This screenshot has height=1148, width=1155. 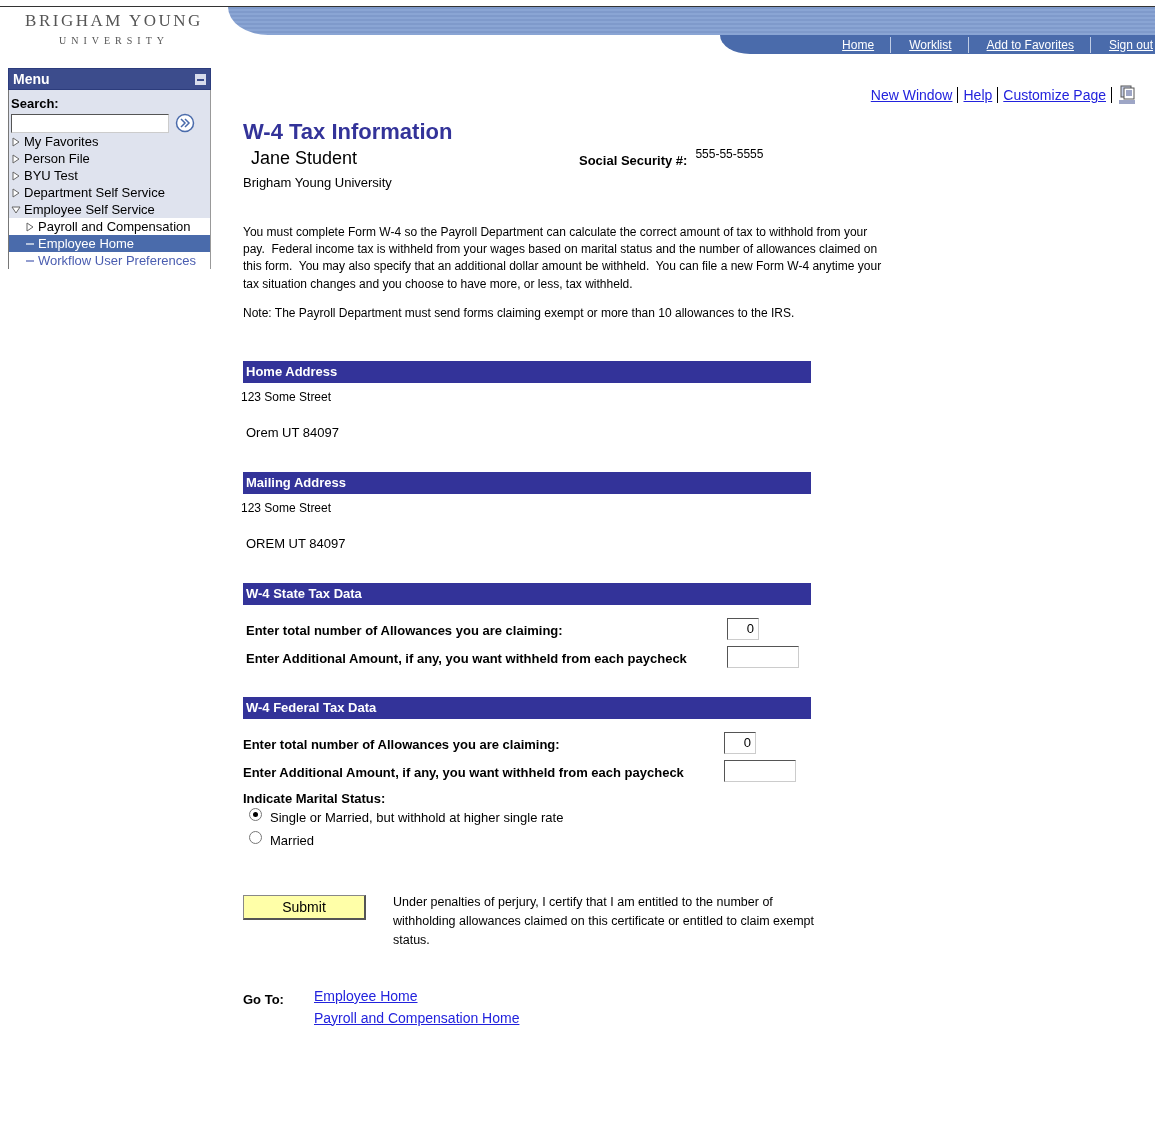 What do you see at coordinates (296, 543) in the screenshot?
I see `address-line: OREM UT 84097` at bounding box center [296, 543].